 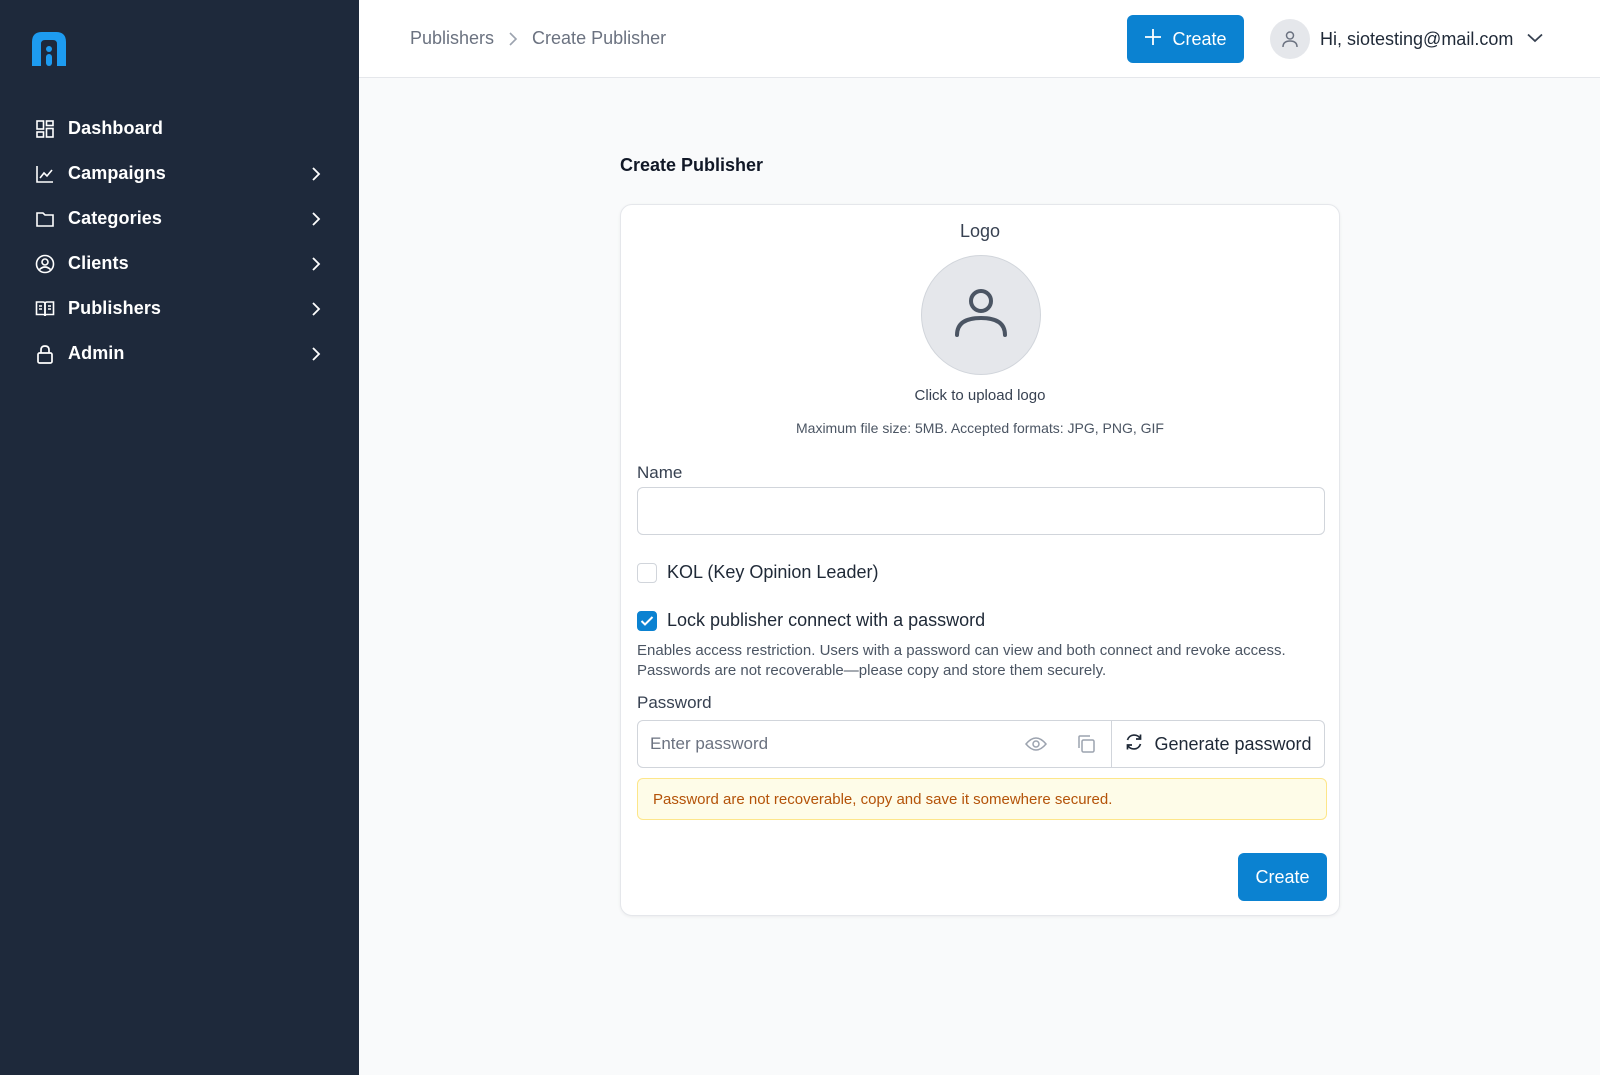 What do you see at coordinates (45, 219) in the screenshot?
I see `folder-icon` at bounding box center [45, 219].